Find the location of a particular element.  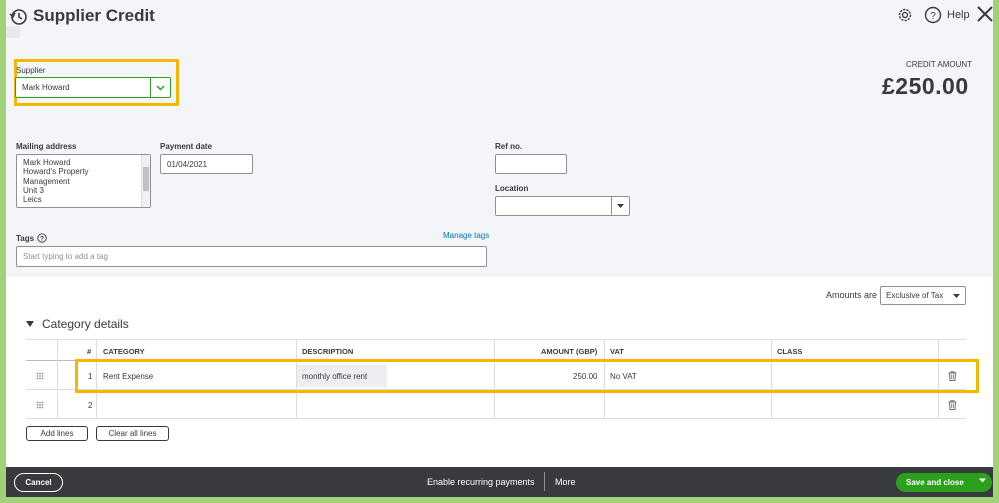

triangle-down-icon is located at coordinates (30, 324).